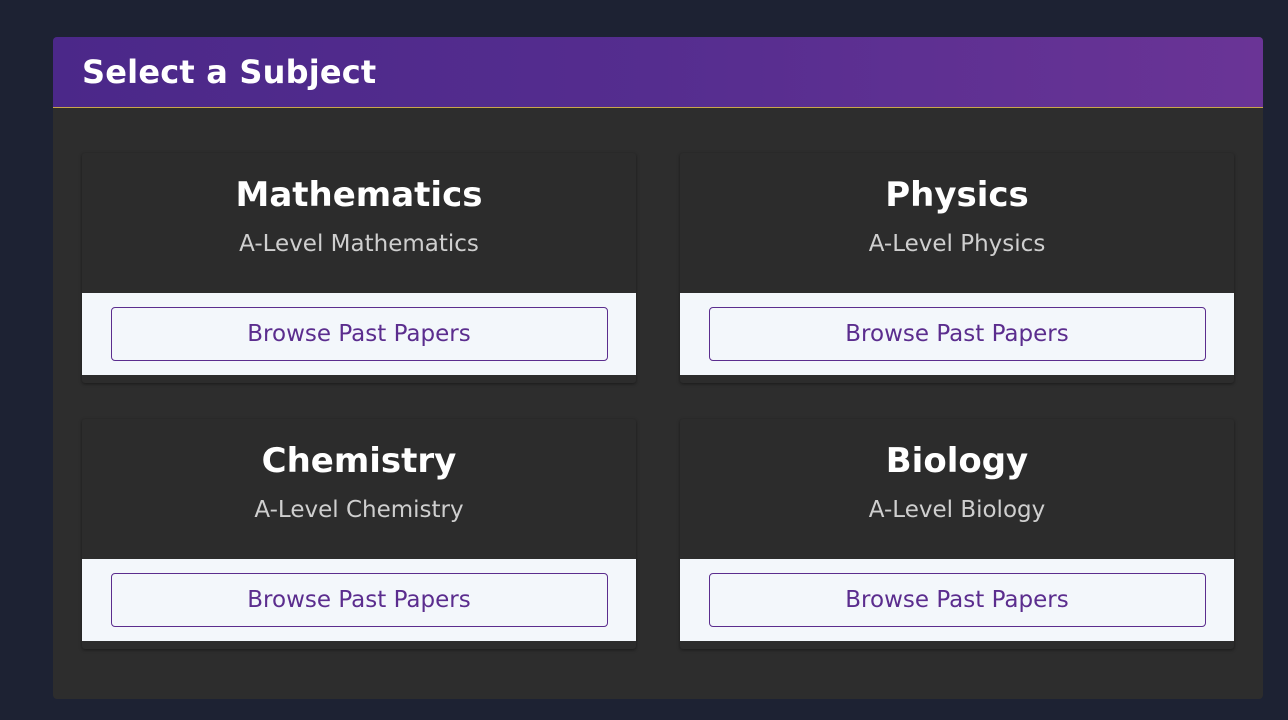 This screenshot has height=720, width=1288. What do you see at coordinates (957, 489) in the screenshot?
I see `card-body: Biology A-Level Biology` at bounding box center [957, 489].